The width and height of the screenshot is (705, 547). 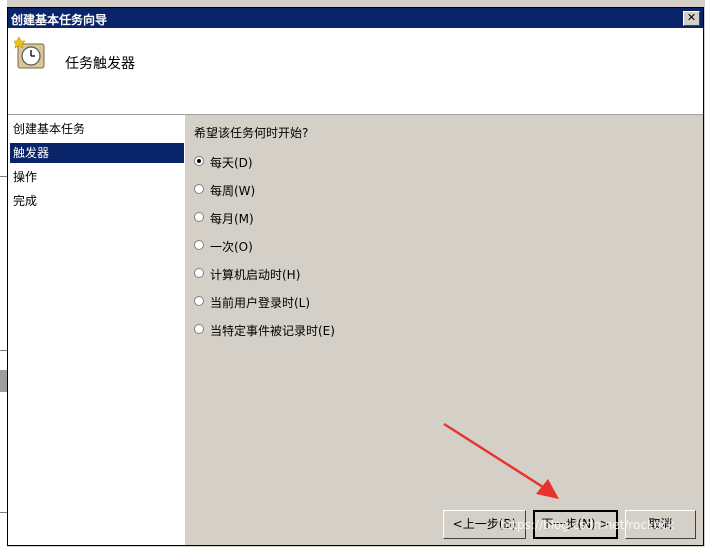 What do you see at coordinates (355, 18) in the screenshot?
I see `title-bar: 创建基本任务向导 ✕` at bounding box center [355, 18].